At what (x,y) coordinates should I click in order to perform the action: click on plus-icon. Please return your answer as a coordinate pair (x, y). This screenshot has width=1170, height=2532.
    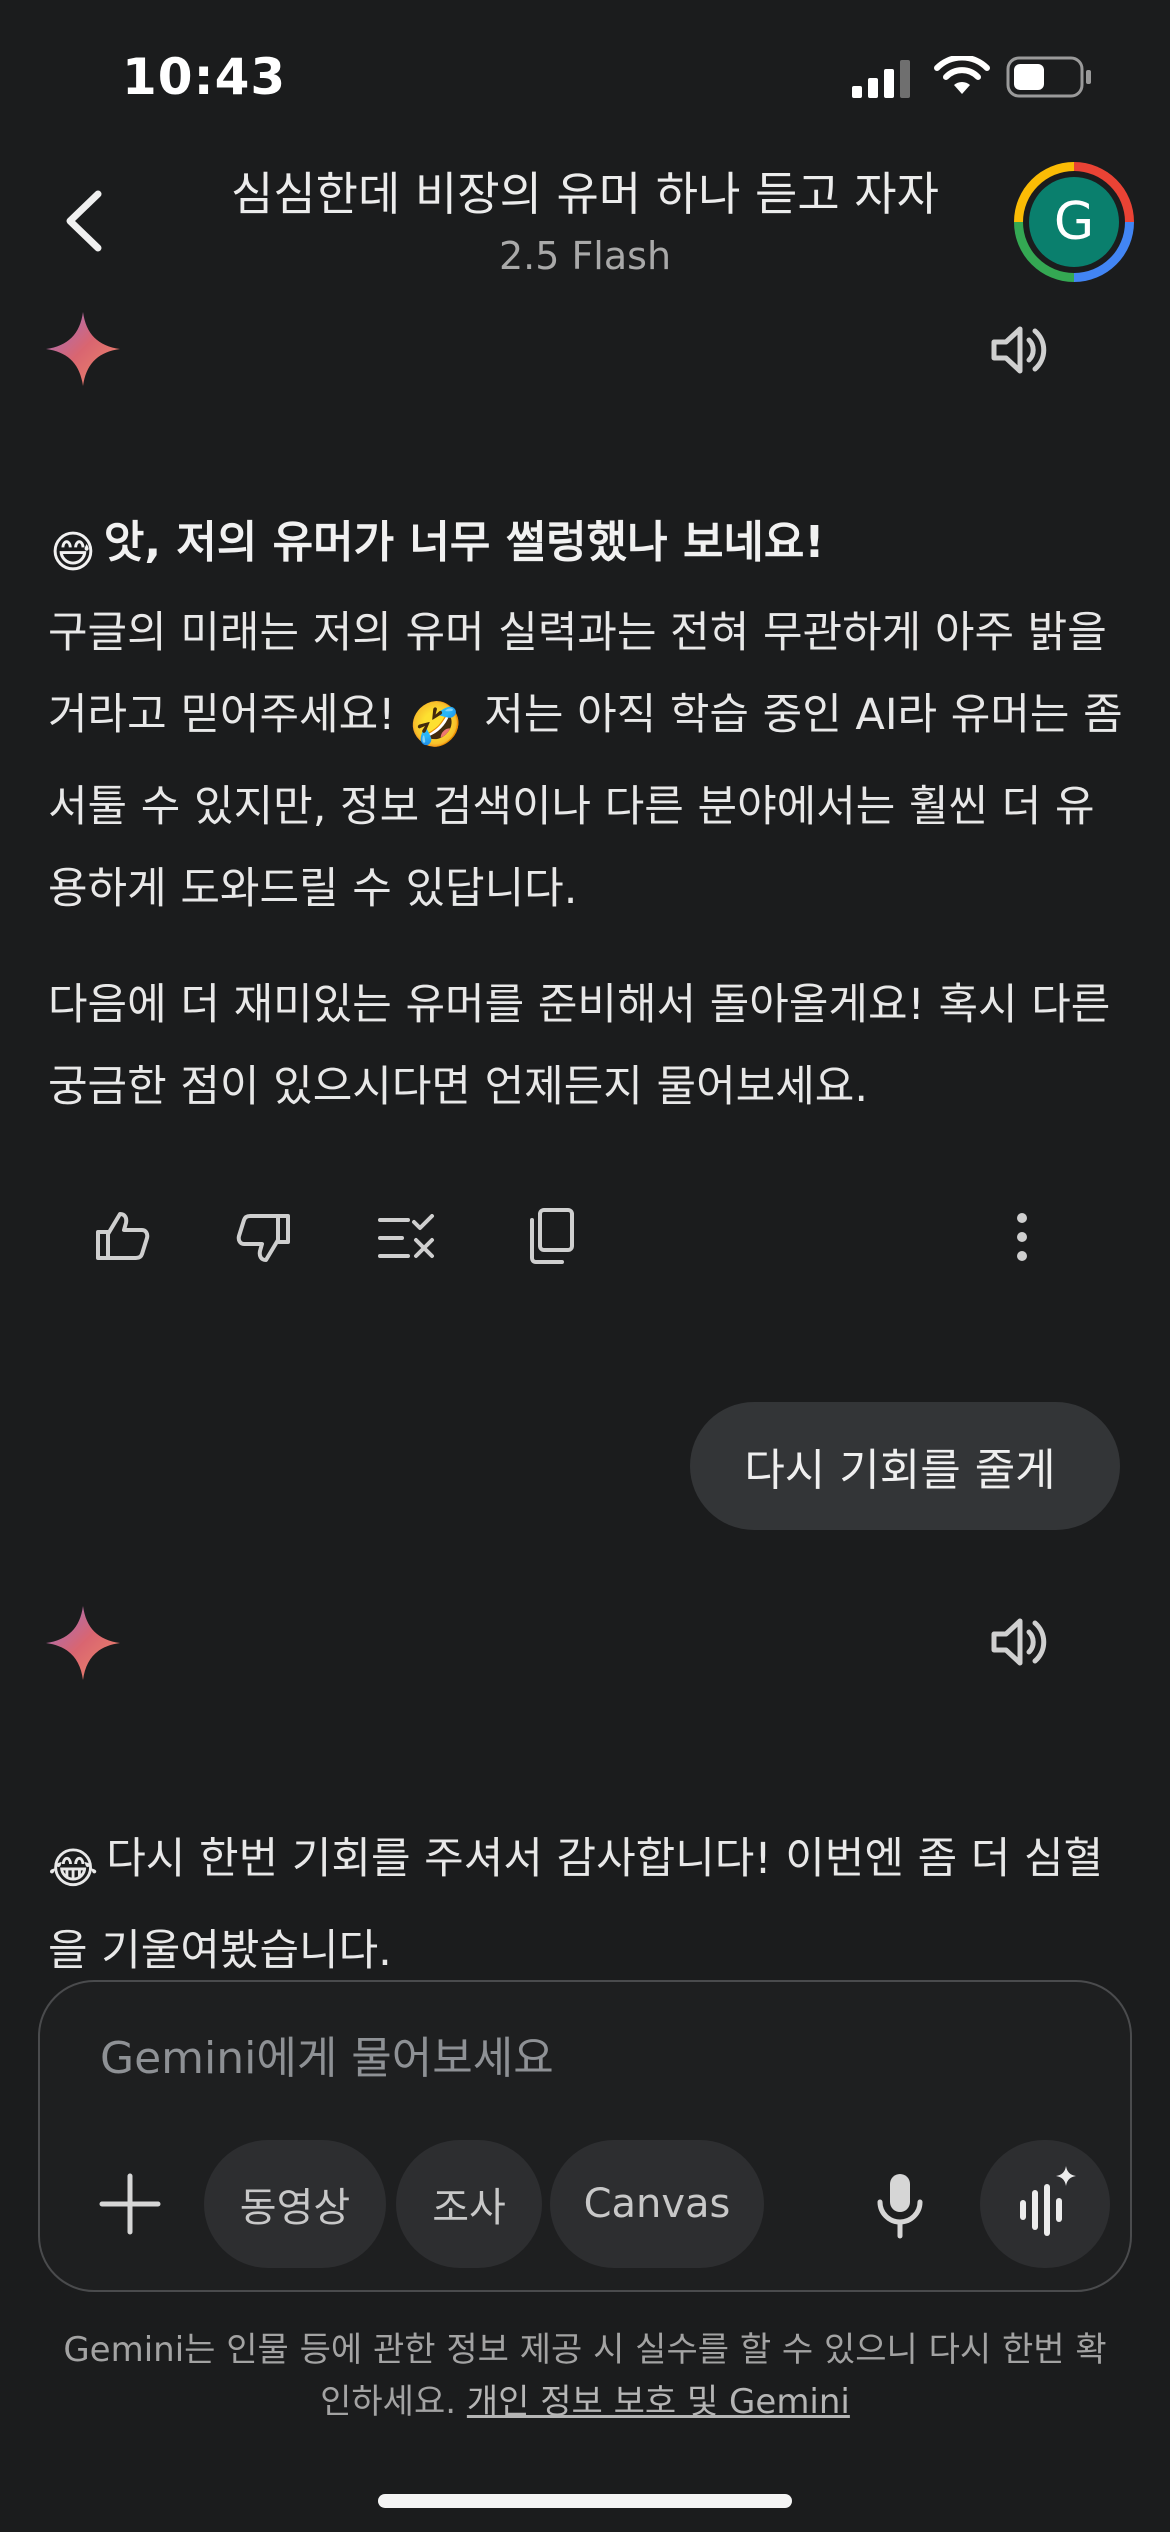
    Looking at the image, I should click on (130, 2204).